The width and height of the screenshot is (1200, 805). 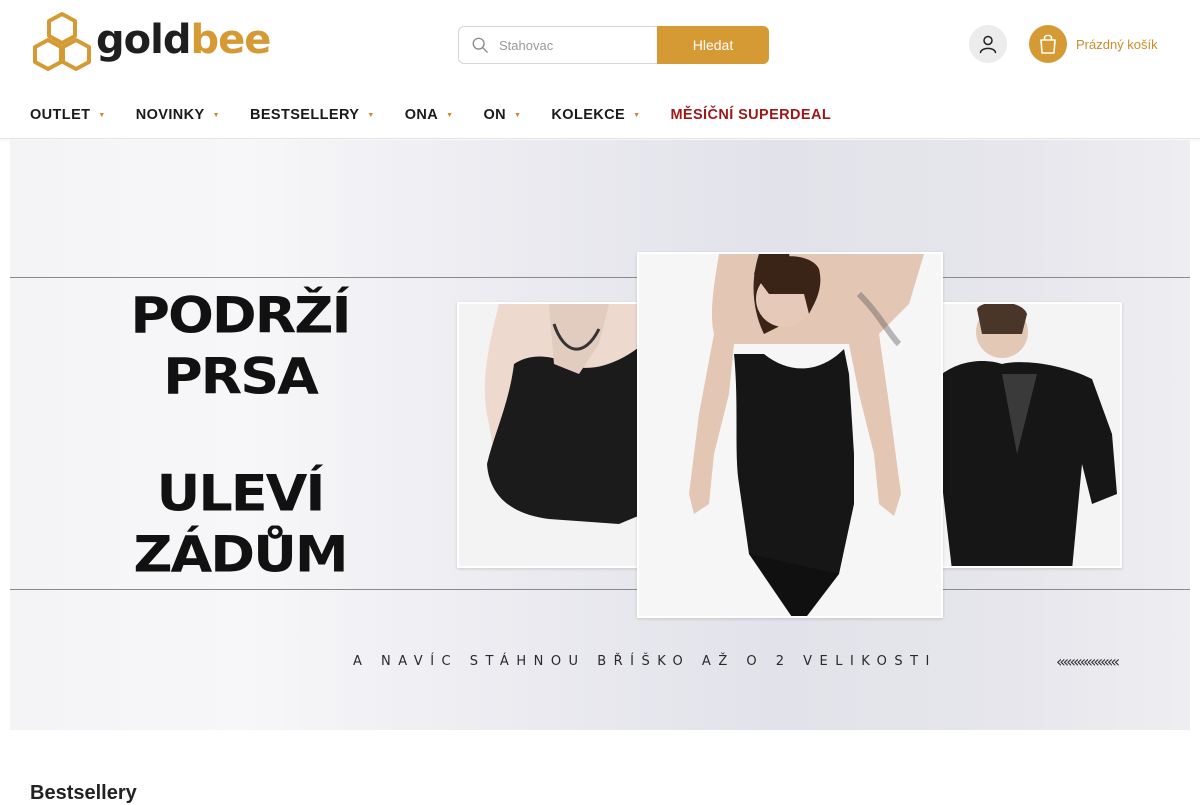 What do you see at coordinates (600, 589) in the screenshot?
I see `banner-divider-bottom` at bounding box center [600, 589].